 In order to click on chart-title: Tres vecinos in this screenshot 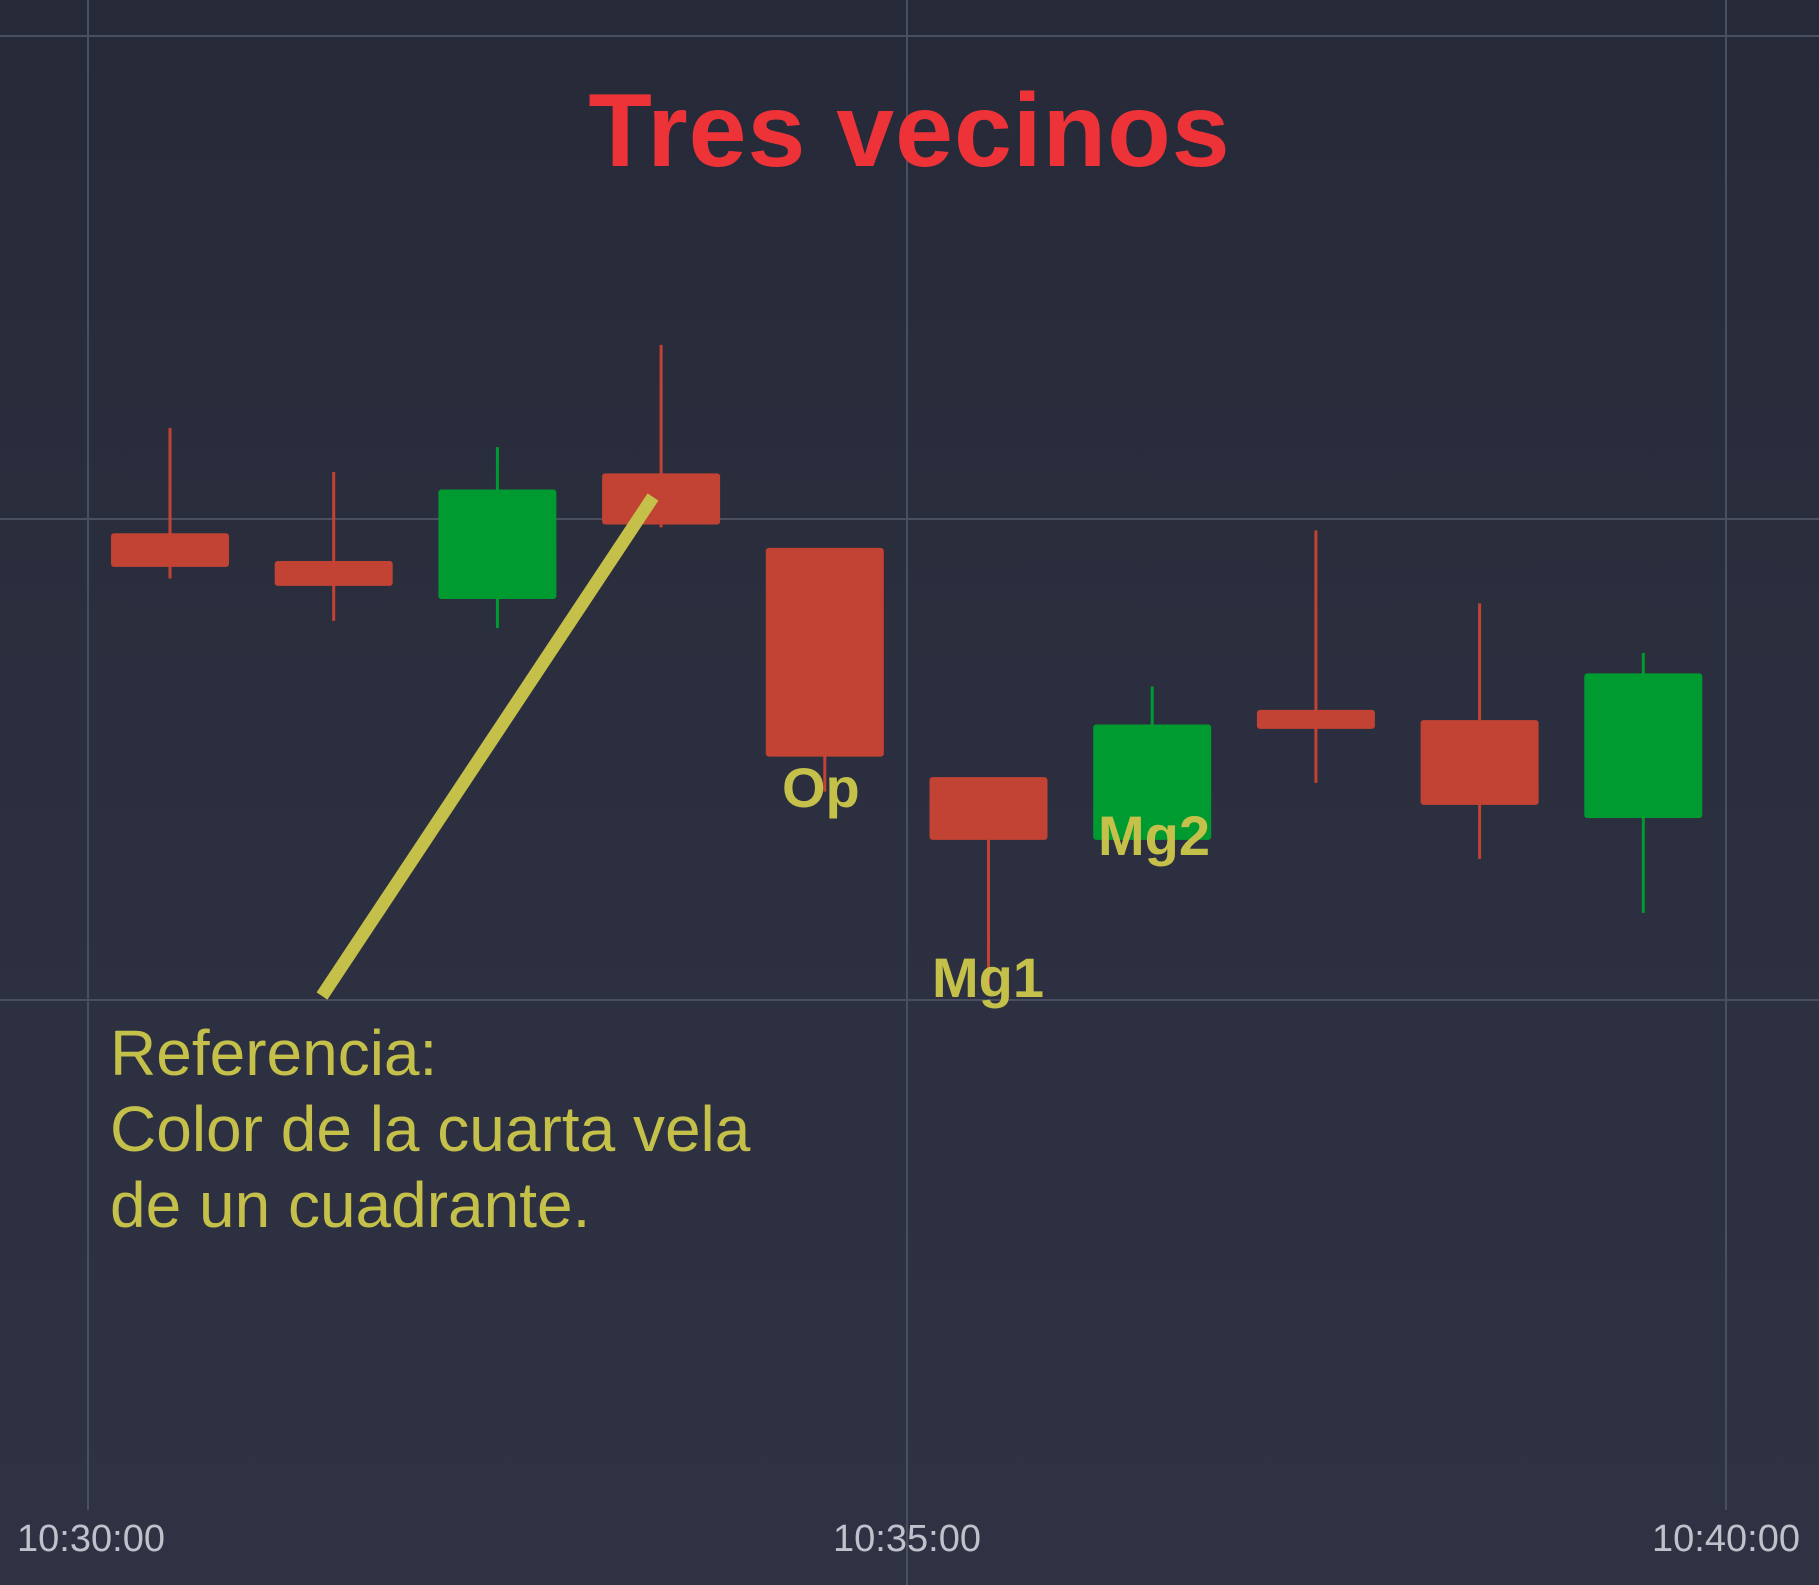, I will do `click(909, 131)`.